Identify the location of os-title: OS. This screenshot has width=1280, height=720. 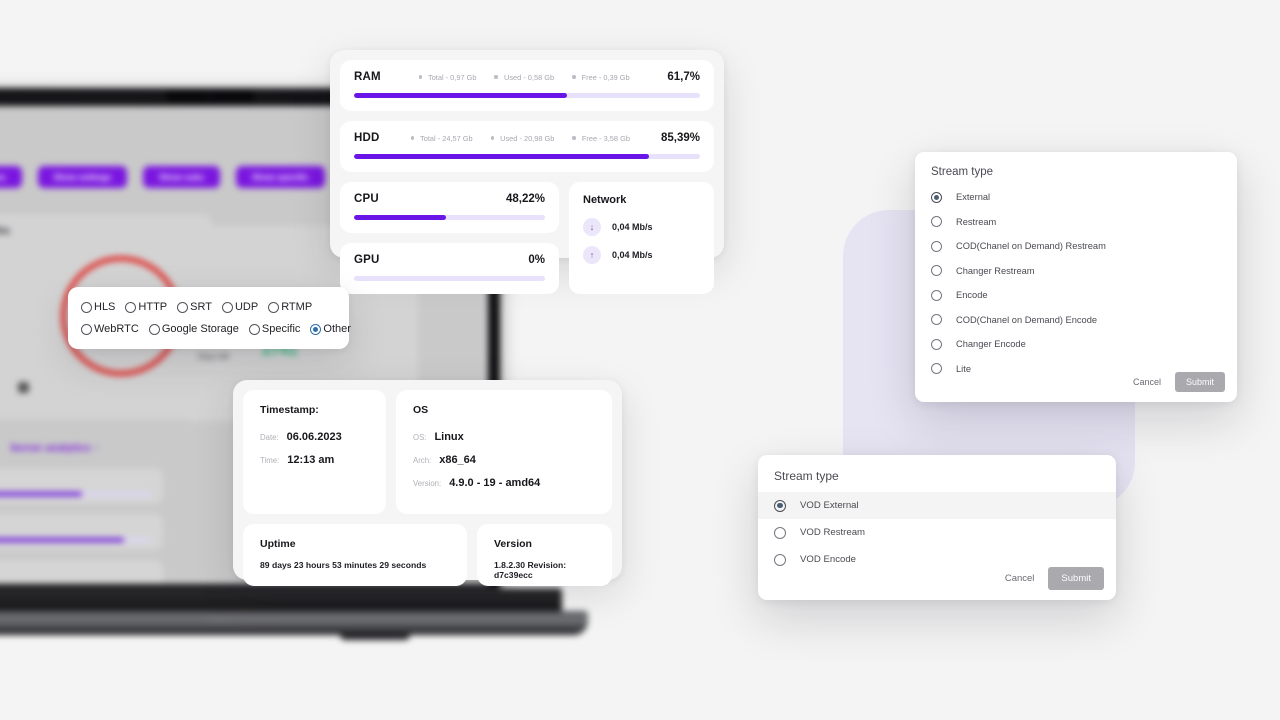
(421, 410).